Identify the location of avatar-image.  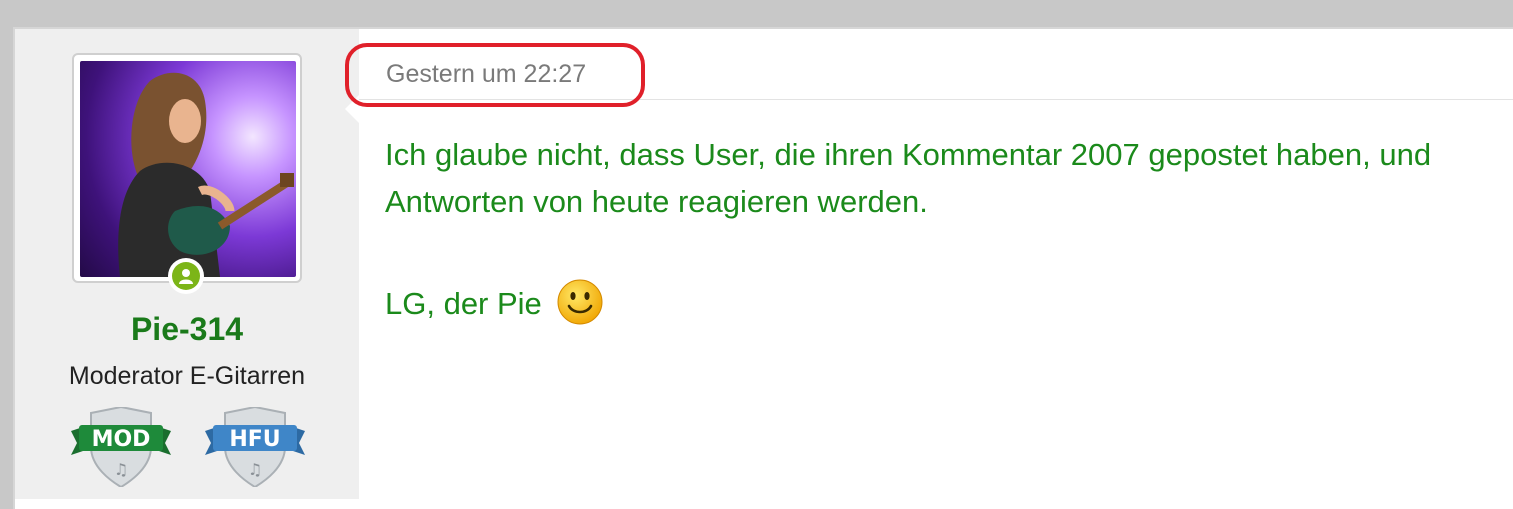
(188, 169).